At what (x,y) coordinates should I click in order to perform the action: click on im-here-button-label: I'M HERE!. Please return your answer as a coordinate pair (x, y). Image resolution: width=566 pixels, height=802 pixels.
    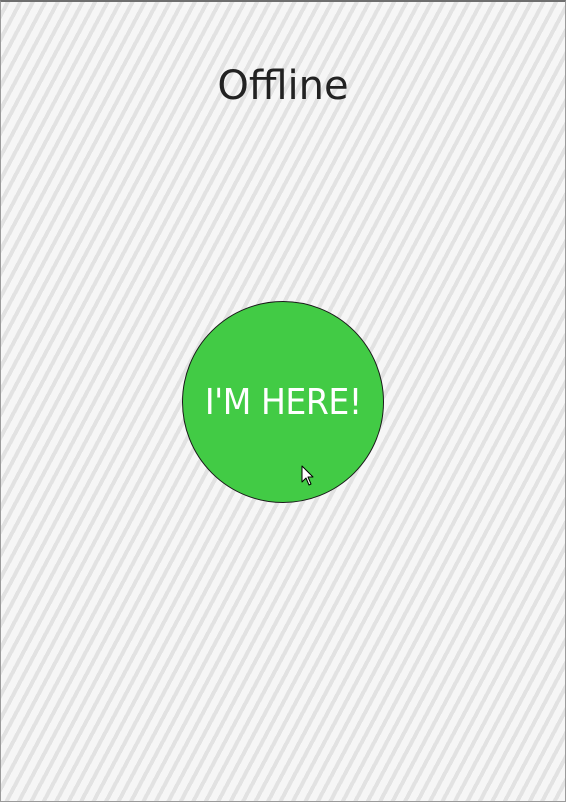
    Looking at the image, I should click on (283, 402).